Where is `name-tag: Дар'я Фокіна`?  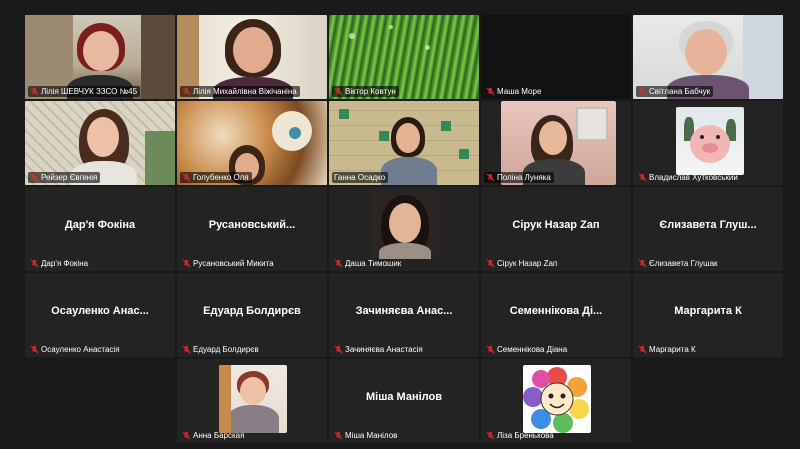 name-tag: Дар'я Фокіна is located at coordinates (59, 263).